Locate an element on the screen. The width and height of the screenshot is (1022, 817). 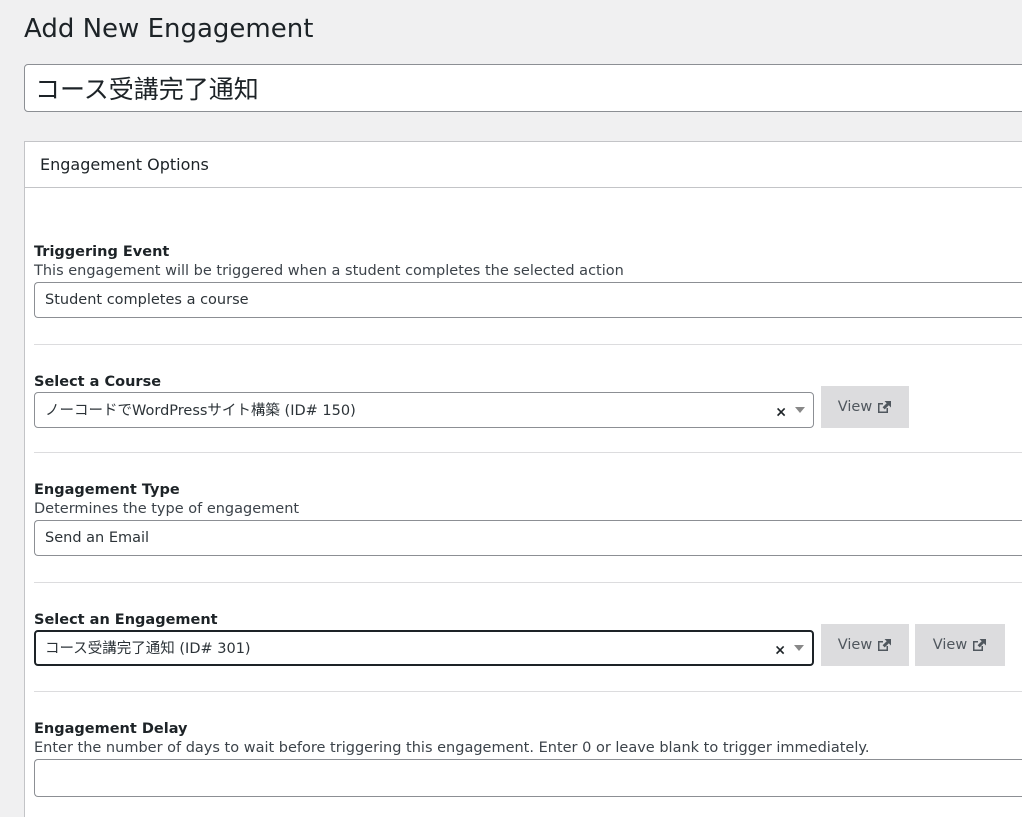
metabox-title: Engagement Options is located at coordinates (124, 164).